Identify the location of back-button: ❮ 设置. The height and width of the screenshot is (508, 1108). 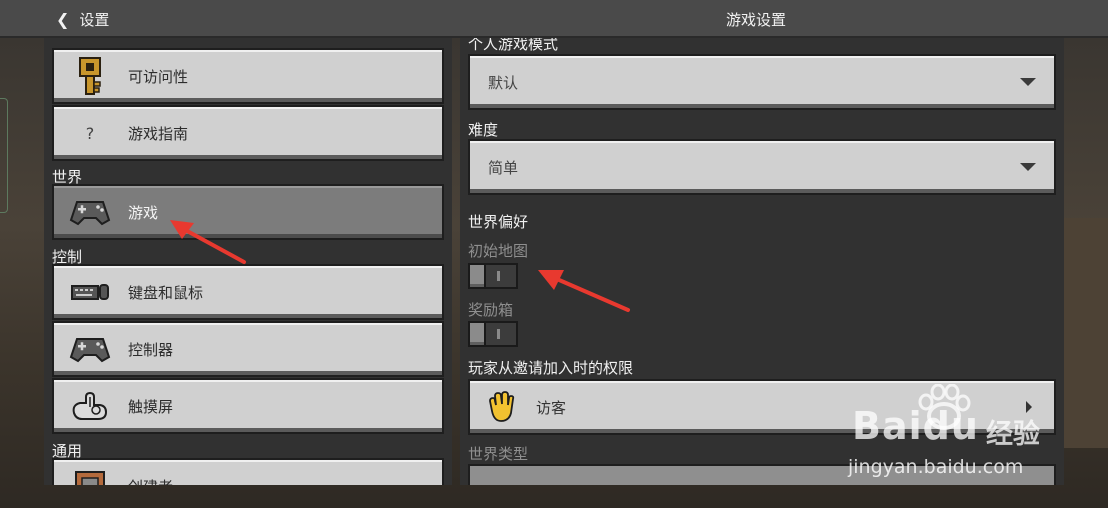
(82, 19).